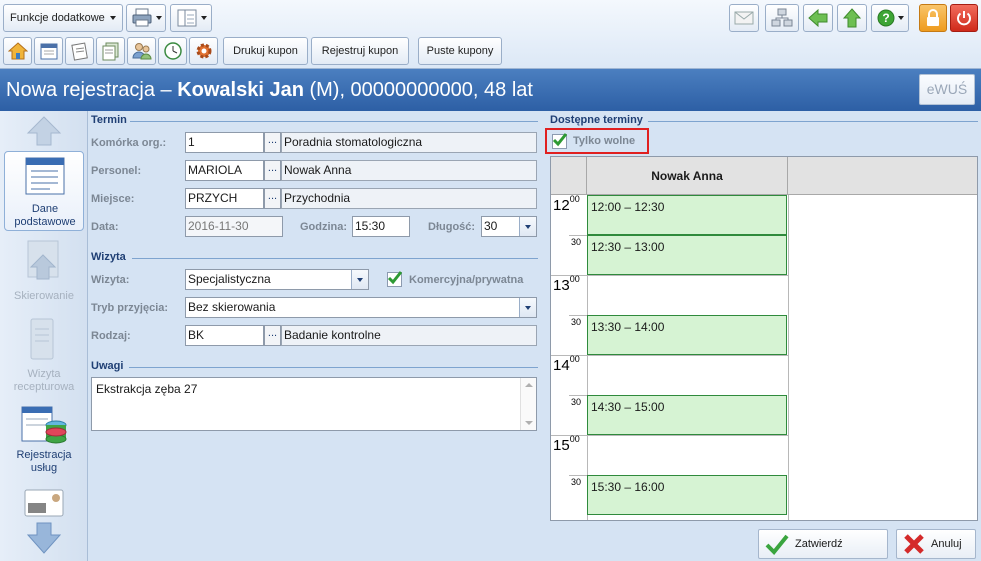 The image size is (981, 561). What do you see at coordinates (17, 51) in the screenshot?
I see `home-button` at bounding box center [17, 51].